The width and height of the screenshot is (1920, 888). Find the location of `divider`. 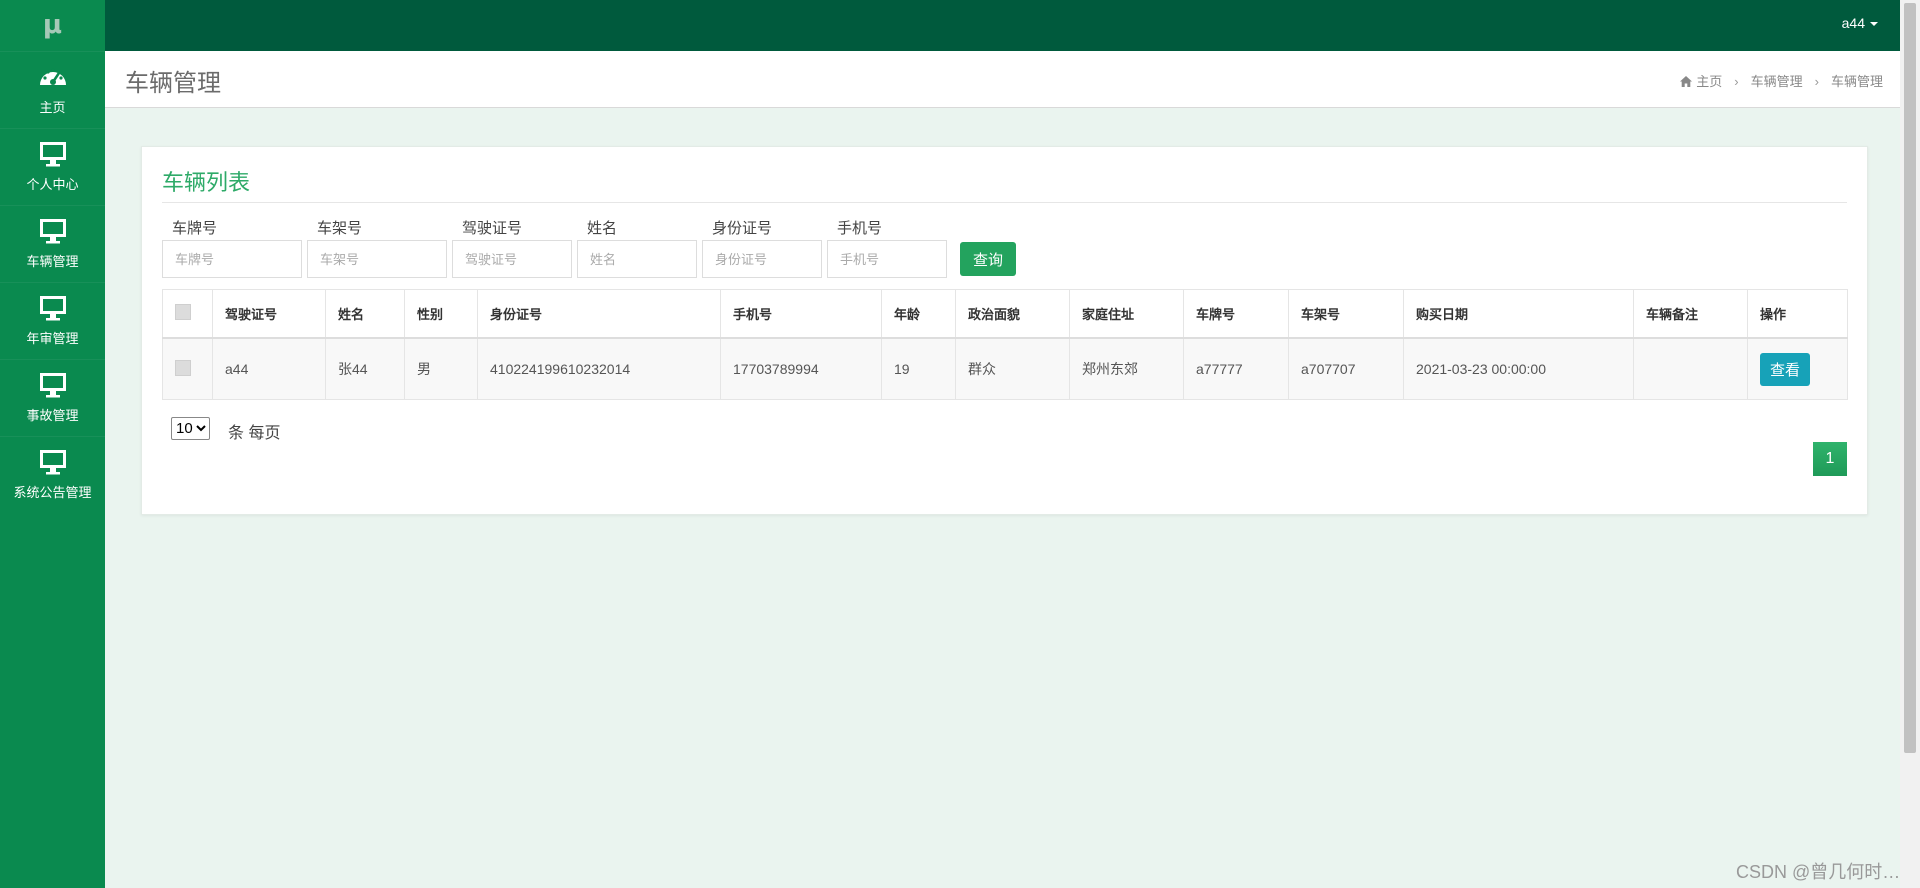

divider is located at coordinates (1004, 202).